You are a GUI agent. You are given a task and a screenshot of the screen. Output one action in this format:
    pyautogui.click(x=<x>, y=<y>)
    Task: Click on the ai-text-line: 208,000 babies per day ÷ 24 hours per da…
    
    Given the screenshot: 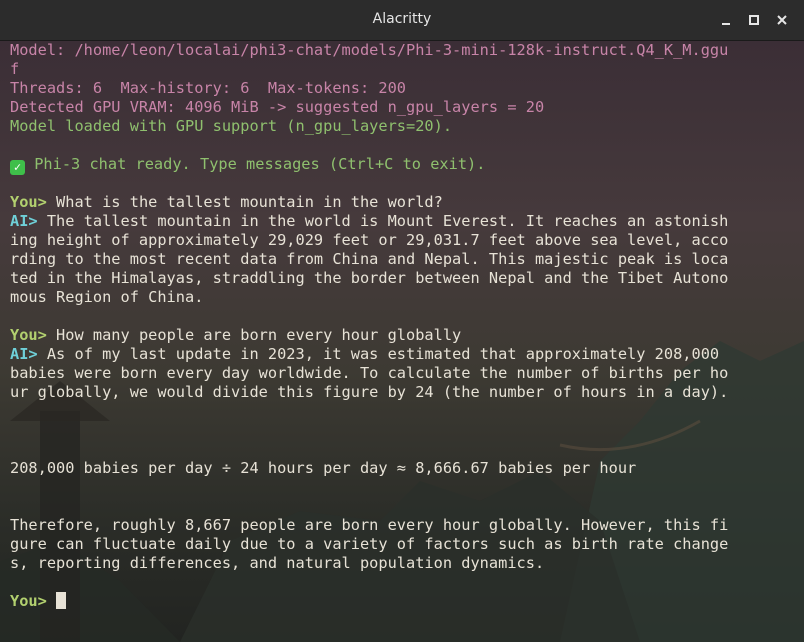 What is the action you would take?
    pyautogui.click(x=323, y=468)
    